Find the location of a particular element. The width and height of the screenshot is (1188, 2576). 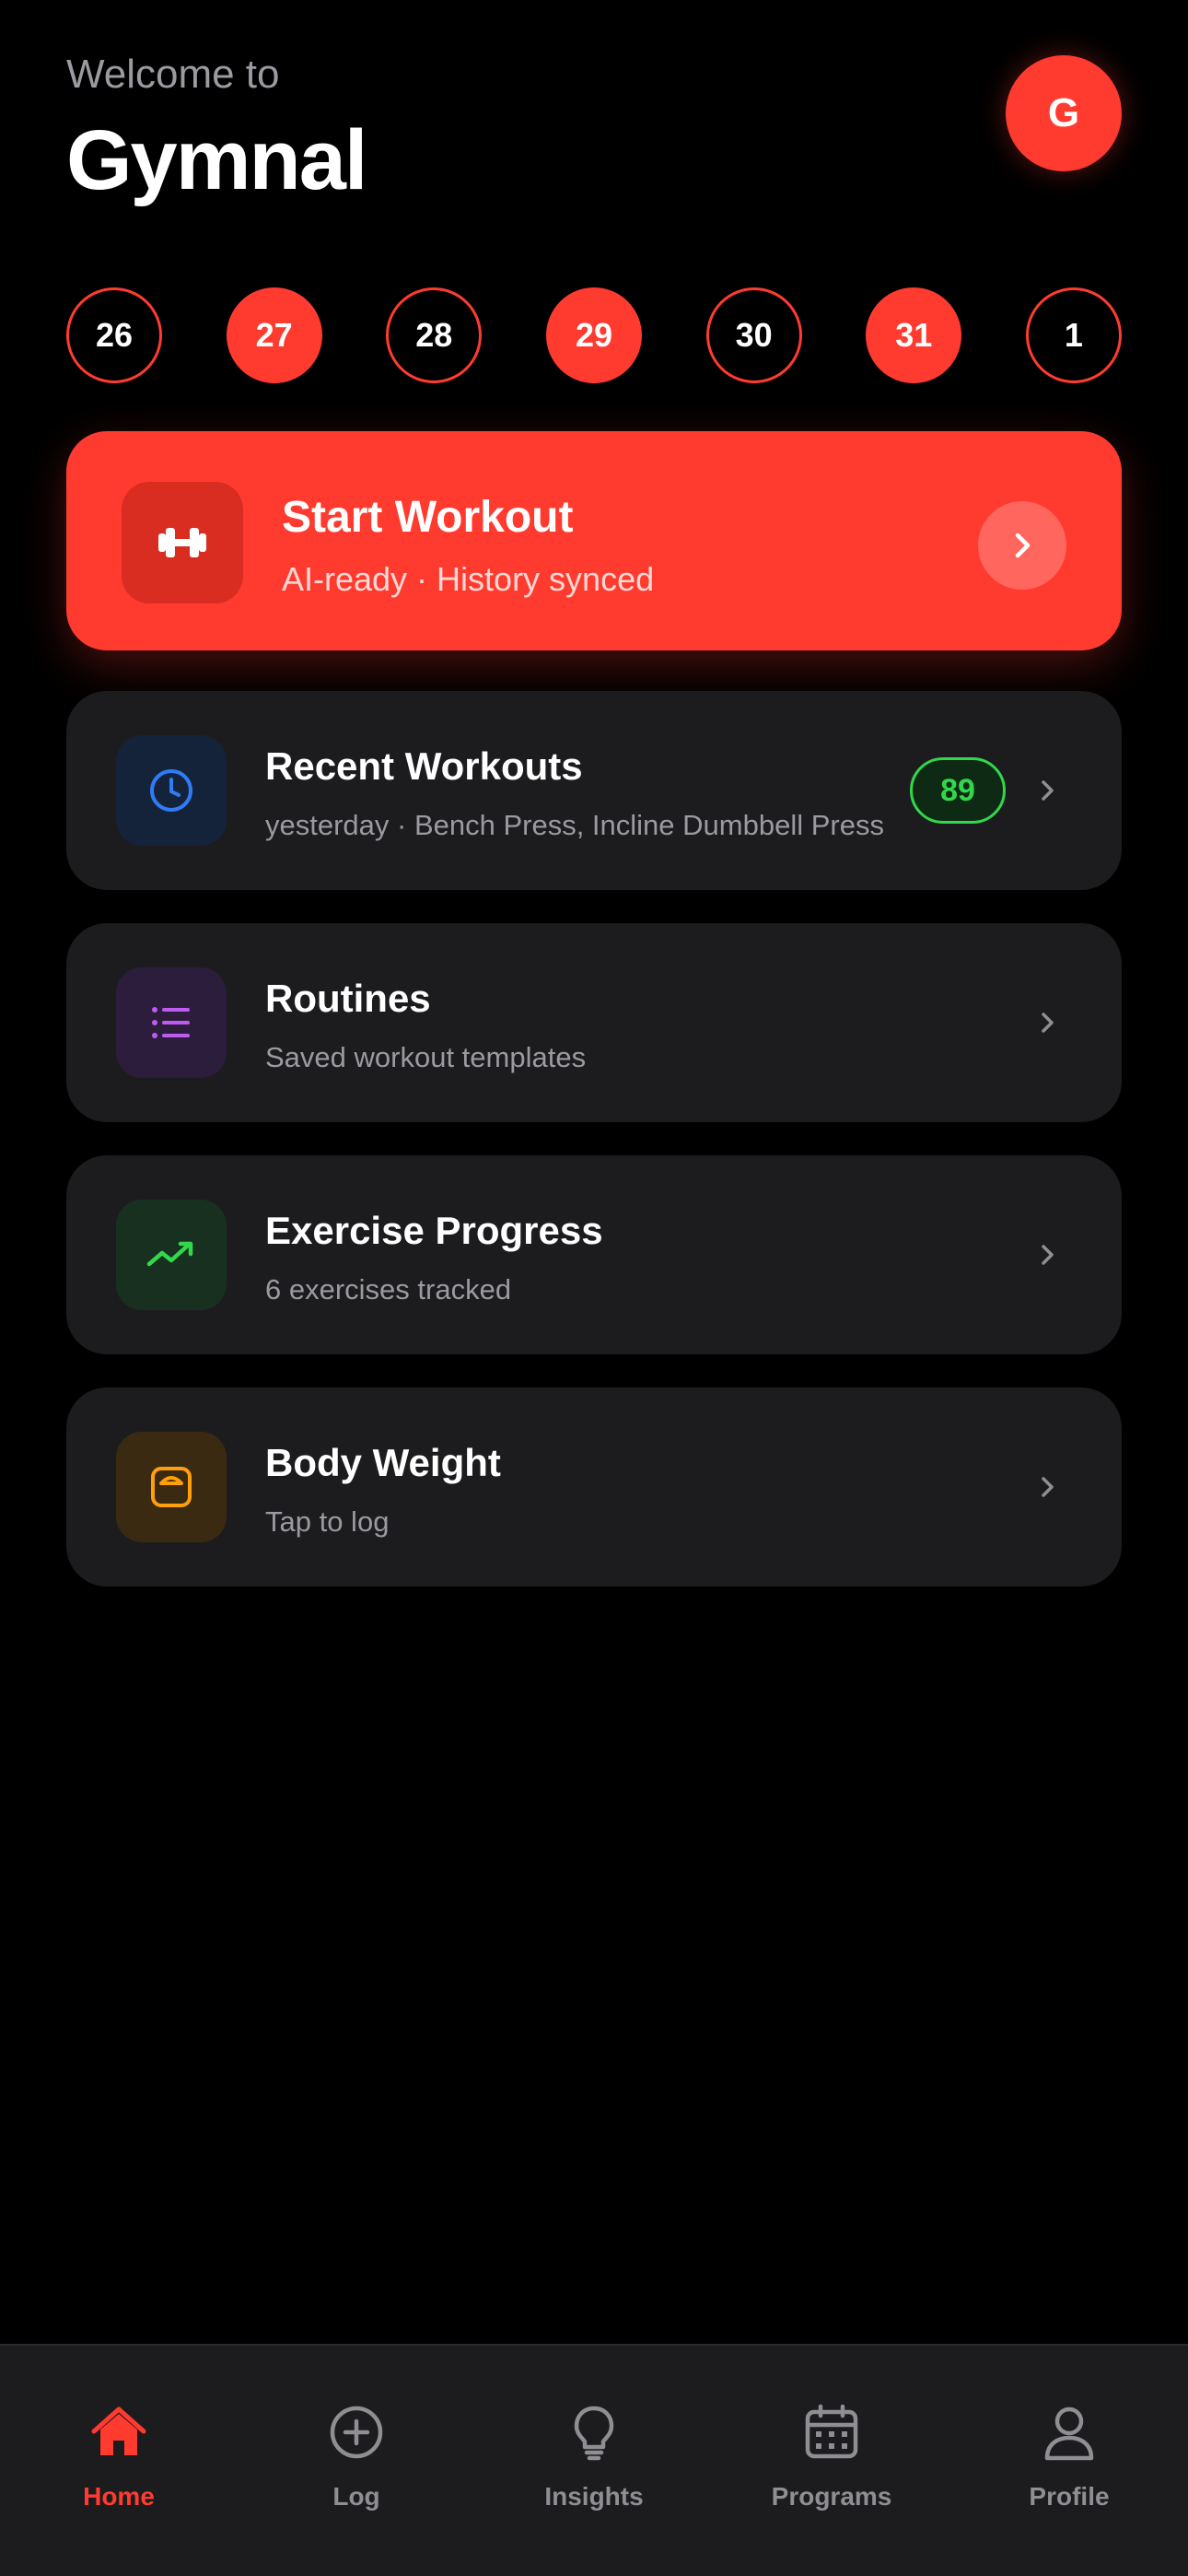

tab-label-insights: Insights is located at coordinates (594, 2496).